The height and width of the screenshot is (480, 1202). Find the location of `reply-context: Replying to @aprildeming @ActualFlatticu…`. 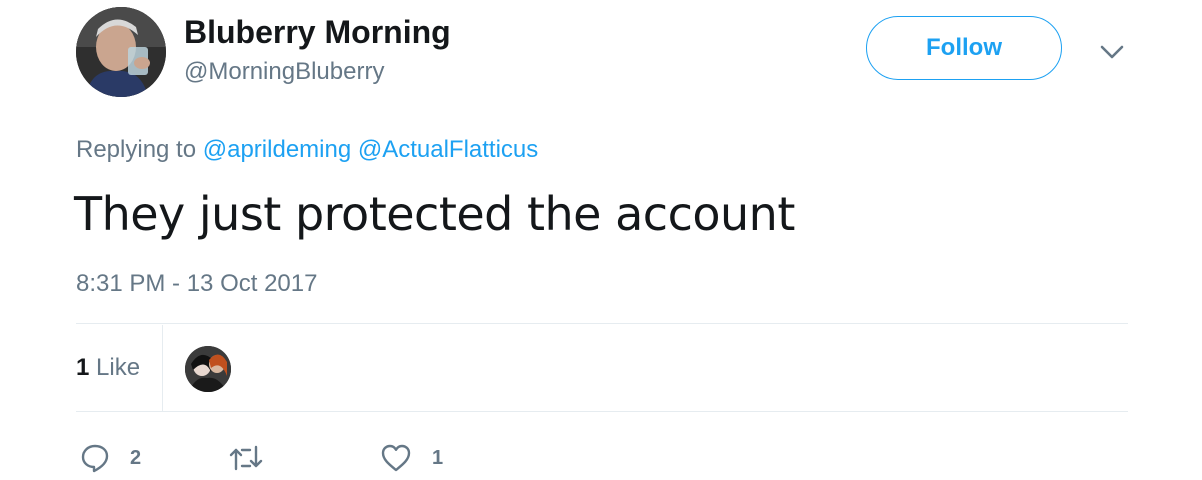

reply-context: Replying to @aprildeming @ActualFlatticu… is located at coordinates (307, 150).